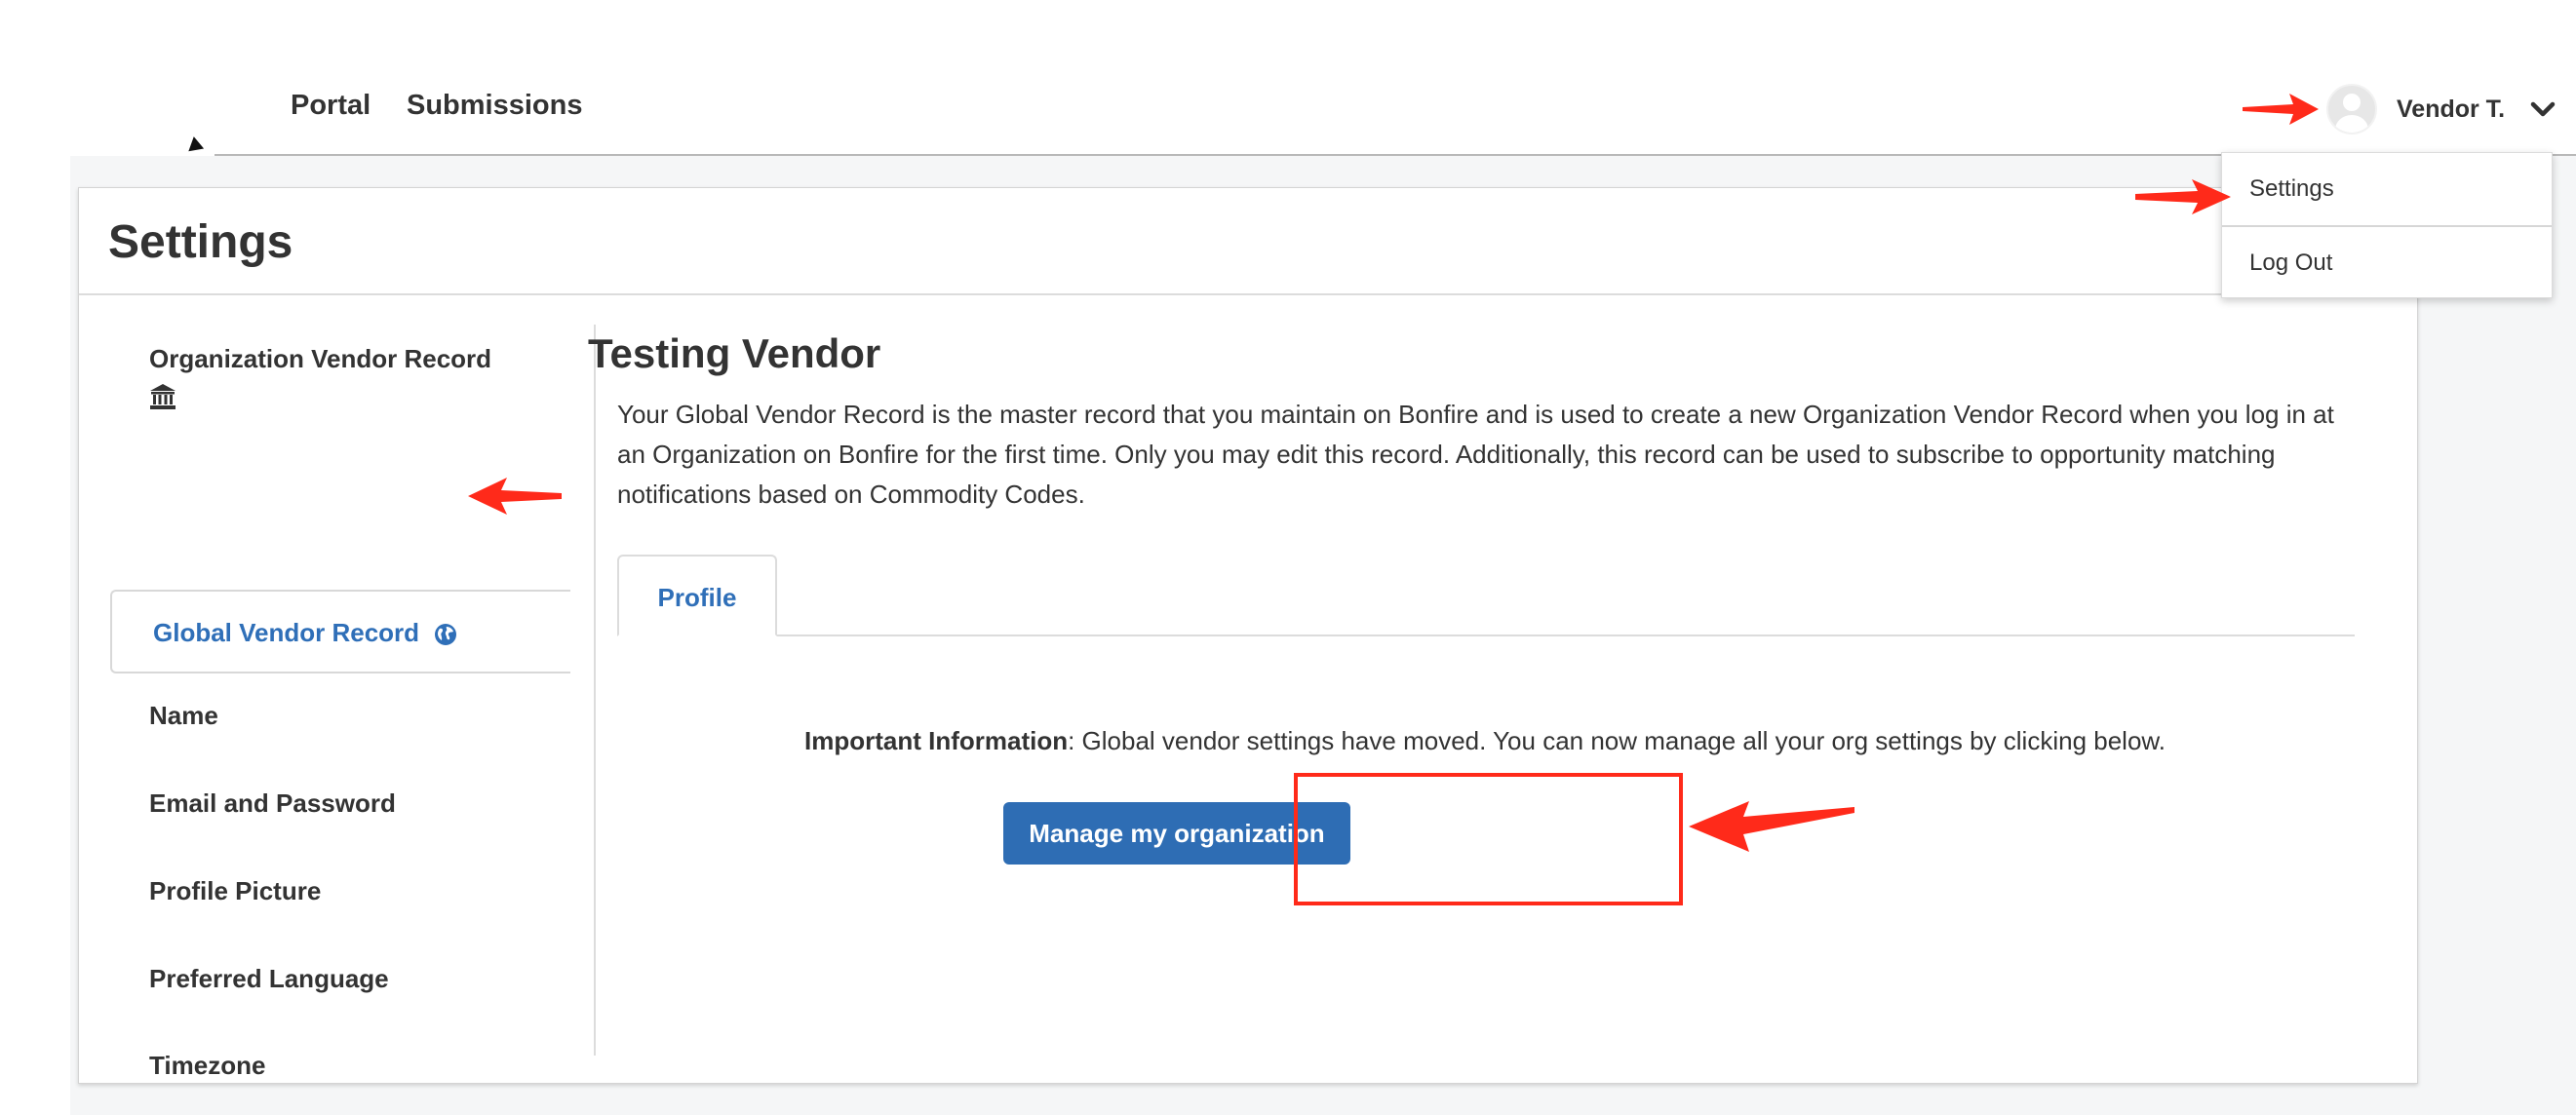 The image size is (2576, 1115). I want to click on tab-profile: Profile, so click(697, 595).